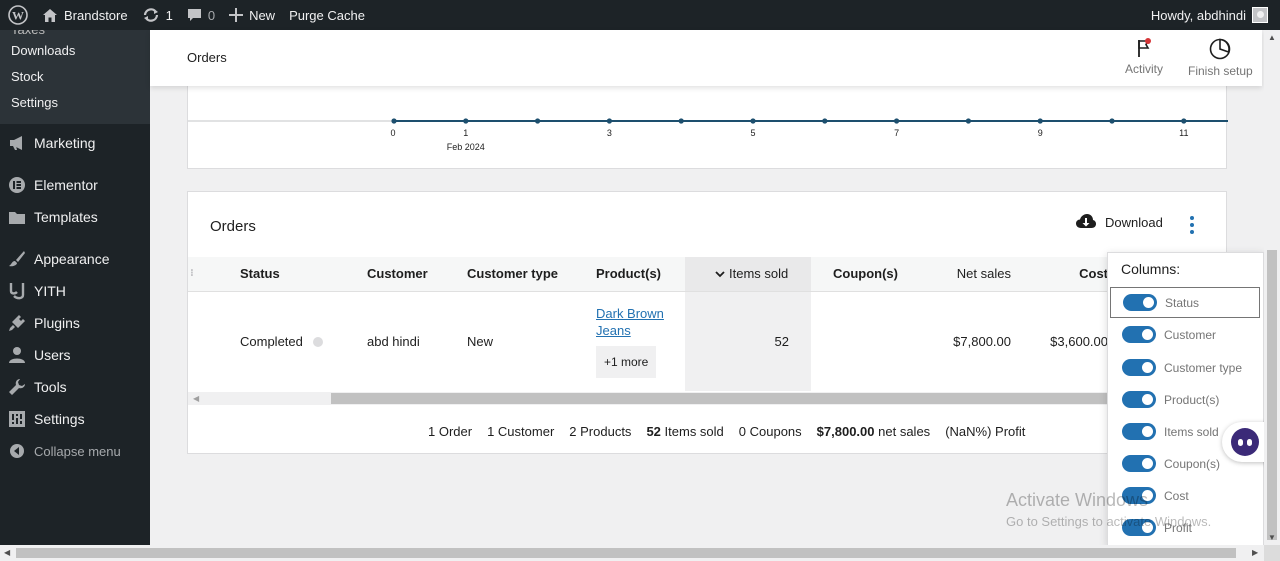 This screenshot has width=1280, height=561. I want to click on settings-icon, so click(17, 419).